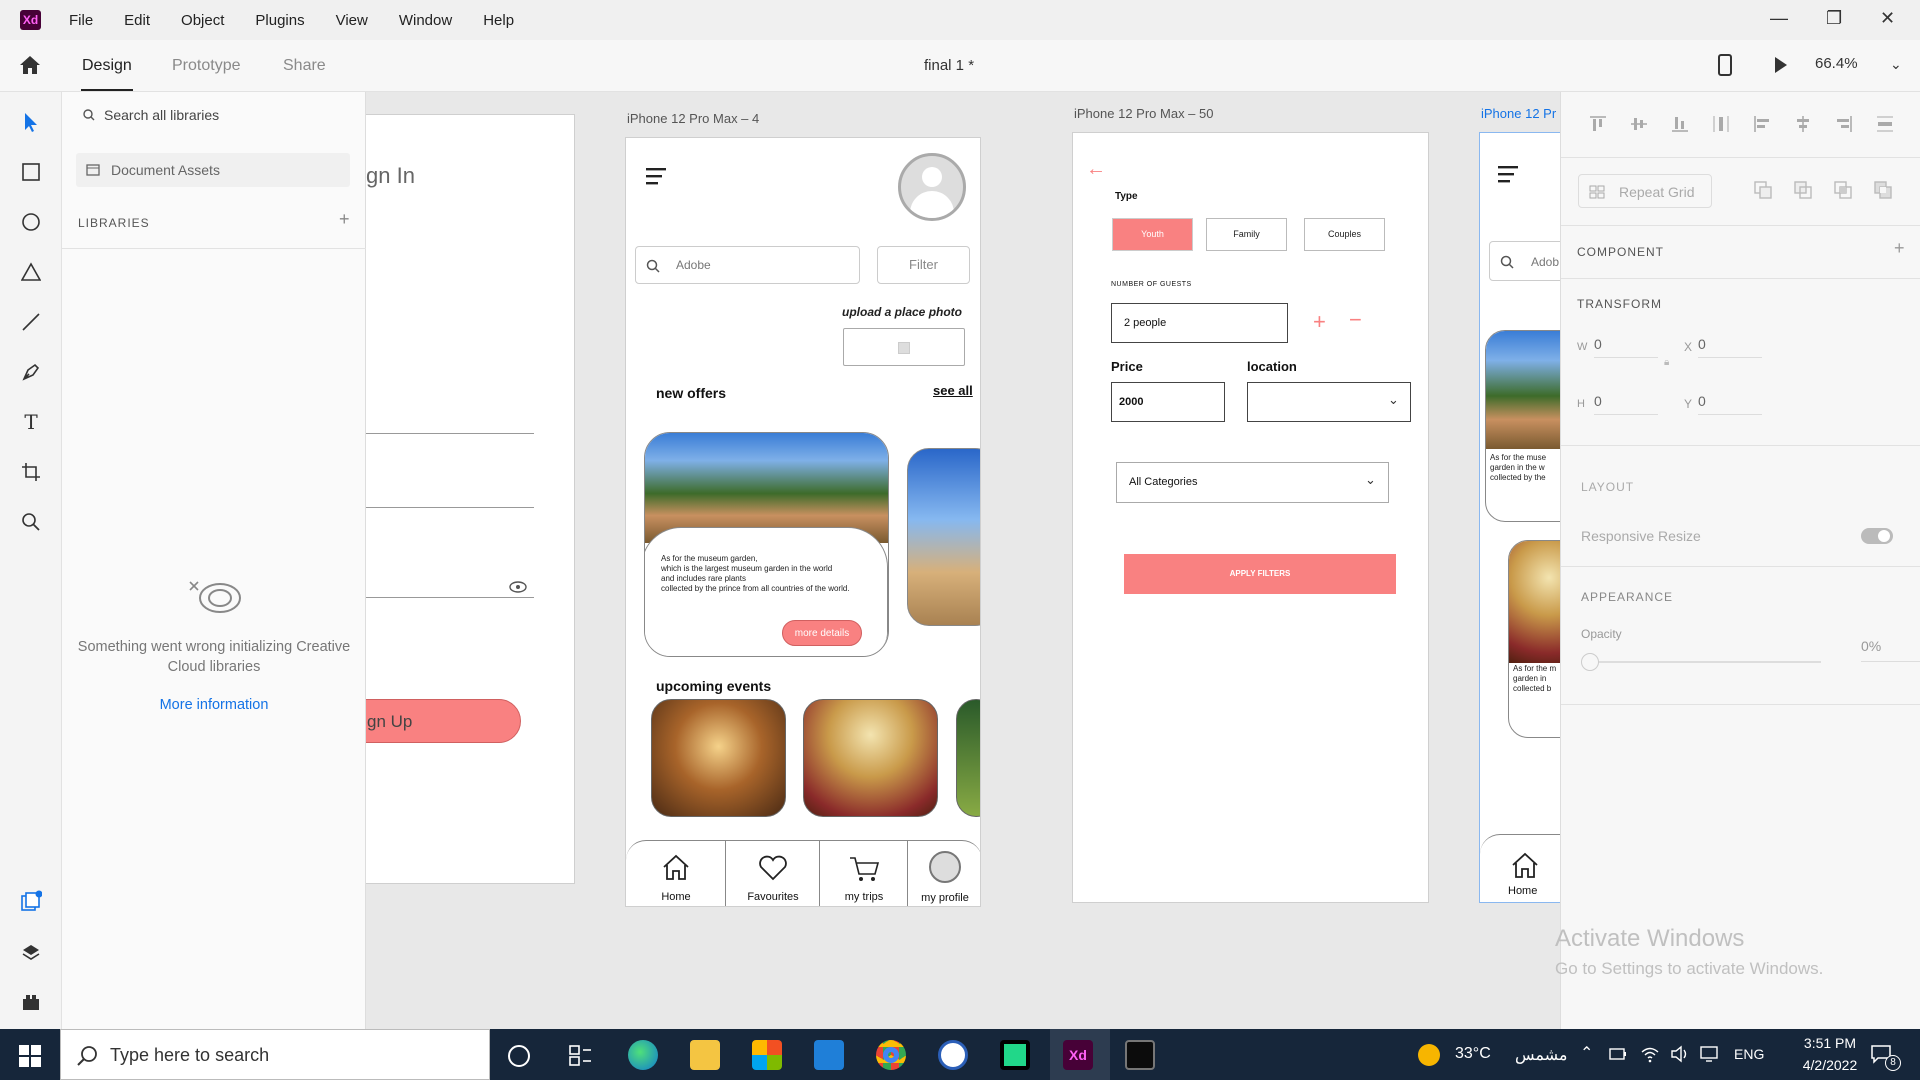 Image resolution: width=1920 pixels, height=1080 pixels. Describe the element at coordinates (1803, 124) in the screenshot. I see `align-center-icon` at that location.